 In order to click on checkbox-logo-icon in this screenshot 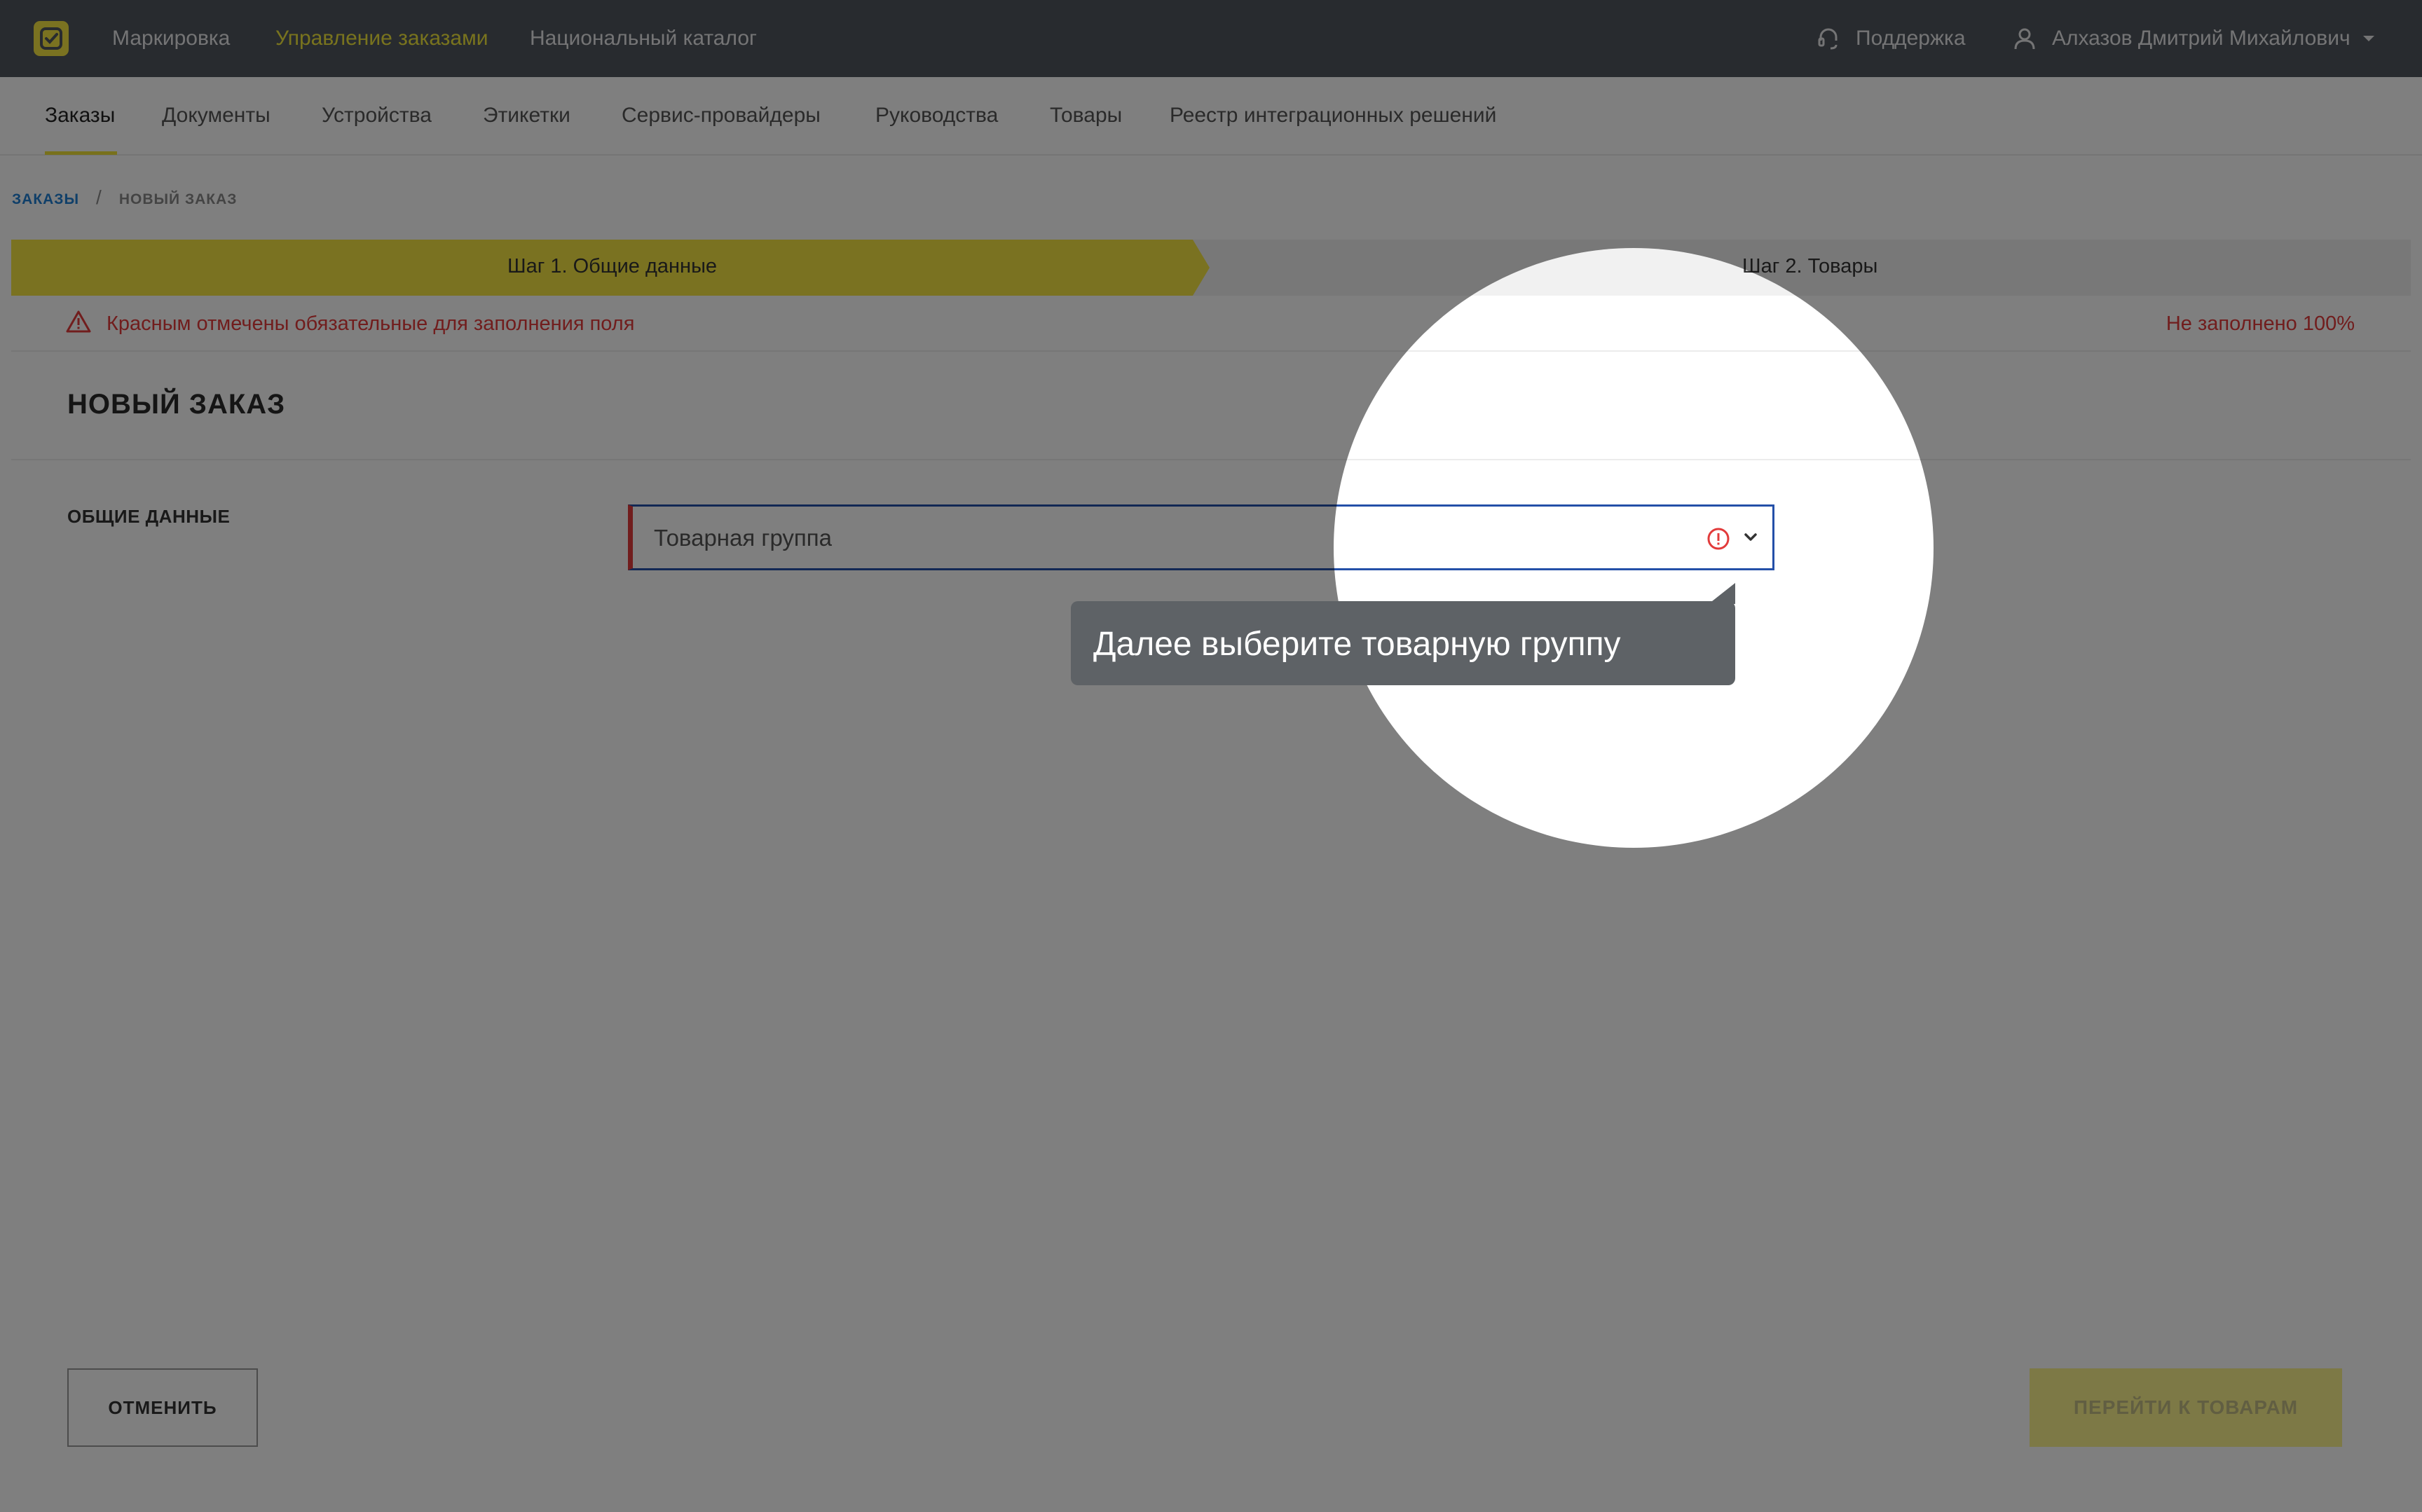, I will do `click(52, 38)`.